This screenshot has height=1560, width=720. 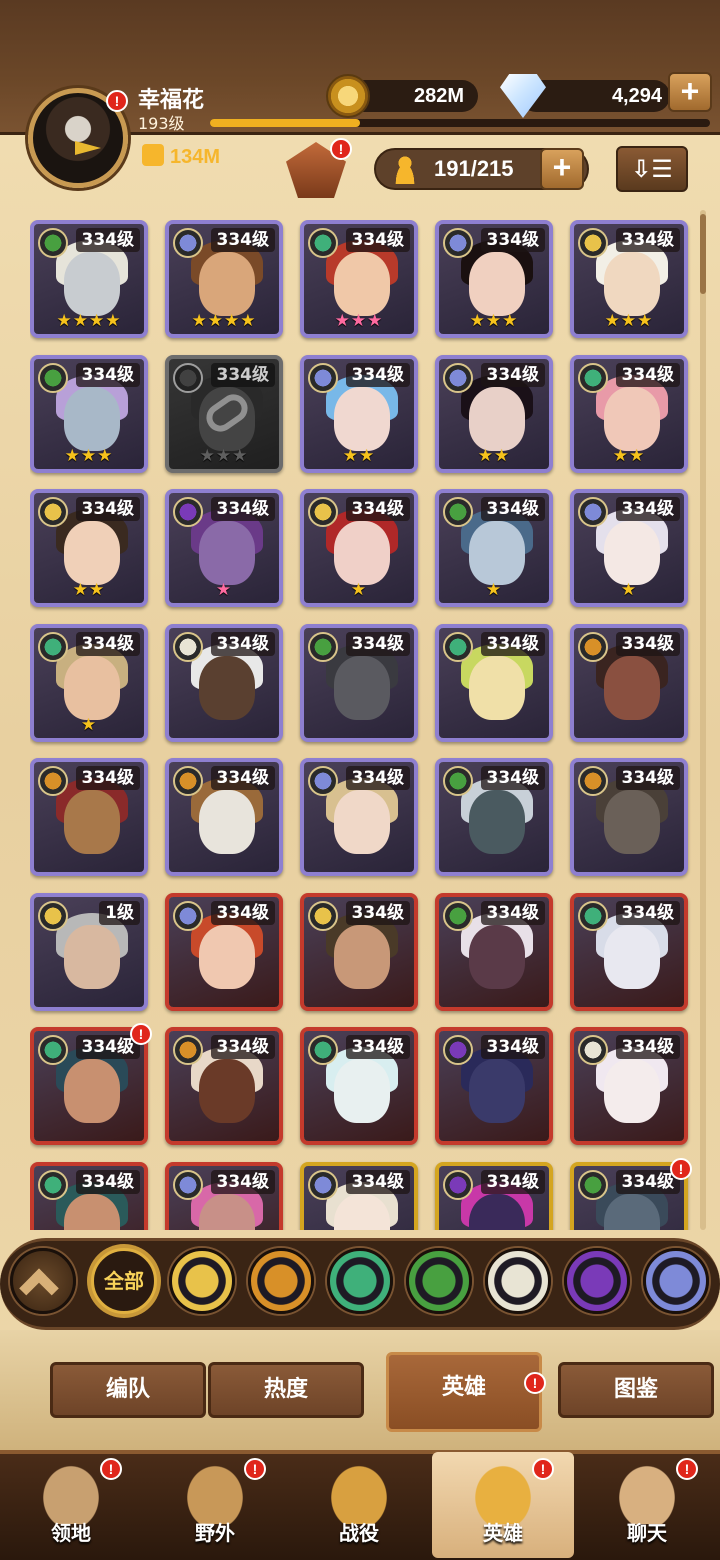 I want to click on hero-card: 1级, so click(x=89, y=951).